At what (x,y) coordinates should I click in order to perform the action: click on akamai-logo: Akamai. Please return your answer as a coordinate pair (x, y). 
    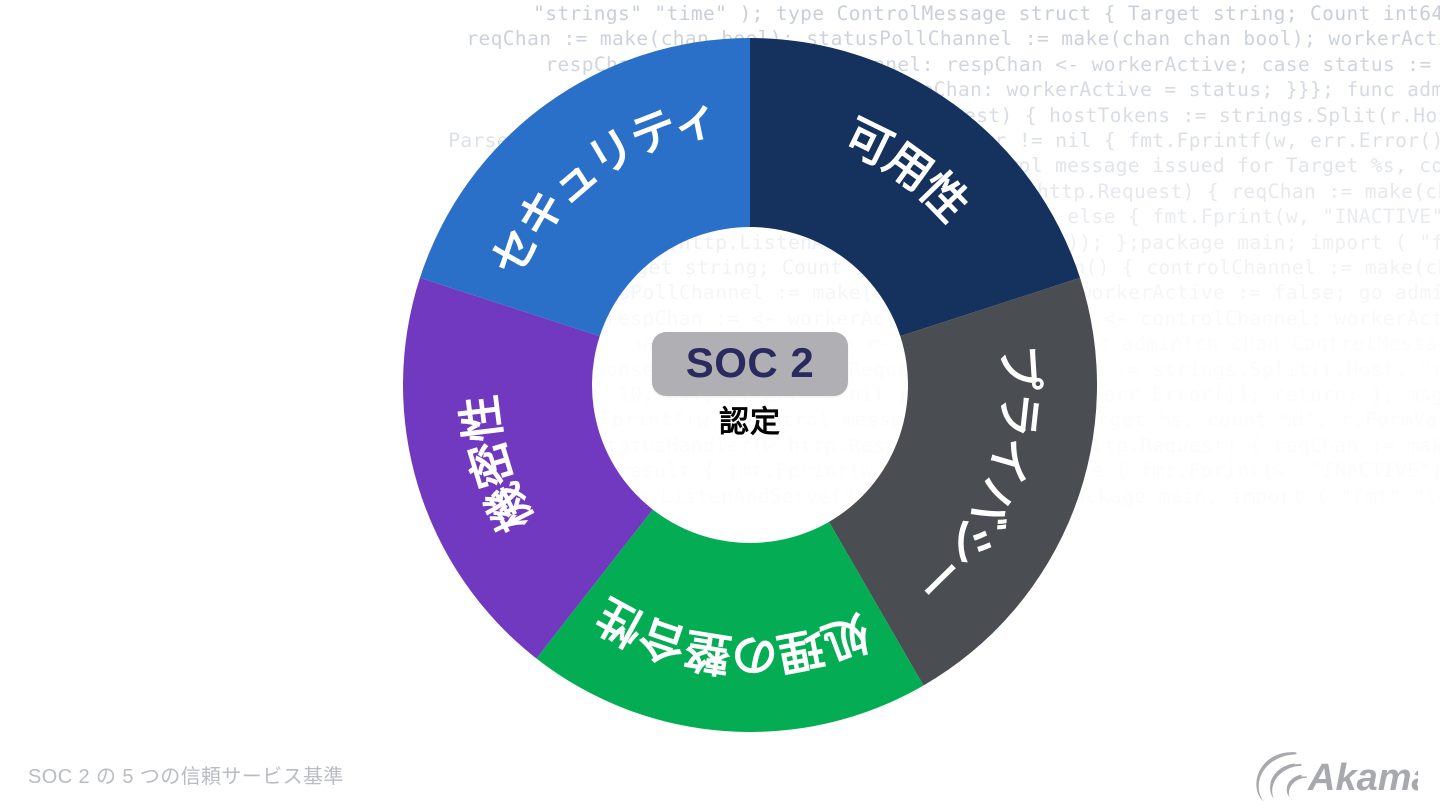
    Looking at the image, I should click on (1332, 775).